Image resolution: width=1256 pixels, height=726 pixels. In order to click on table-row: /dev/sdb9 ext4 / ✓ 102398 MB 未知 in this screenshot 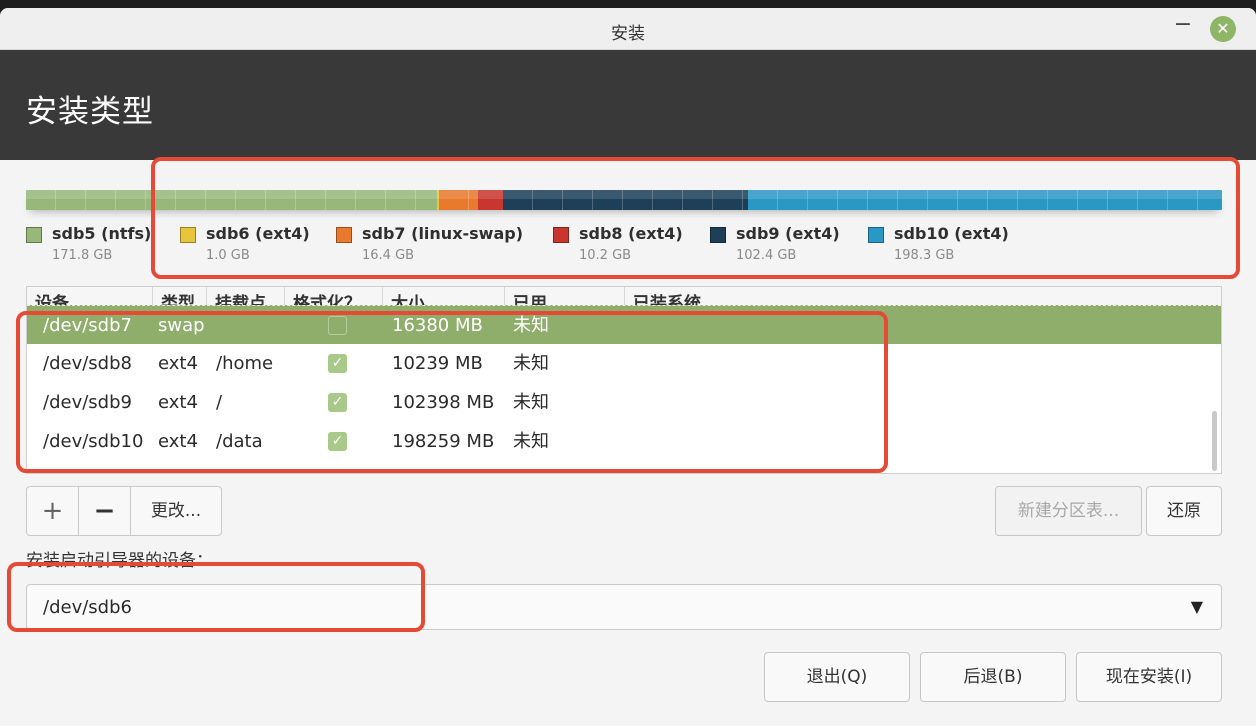, I will do `click(624, 402)`.